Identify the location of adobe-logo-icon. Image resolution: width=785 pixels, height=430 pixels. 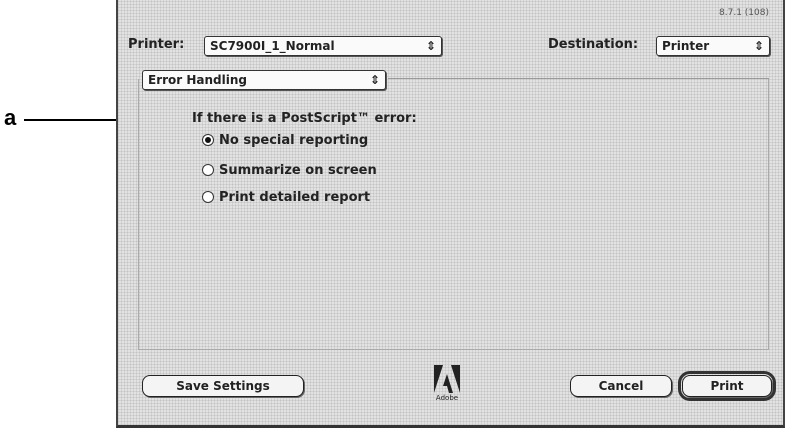
(447, 379).